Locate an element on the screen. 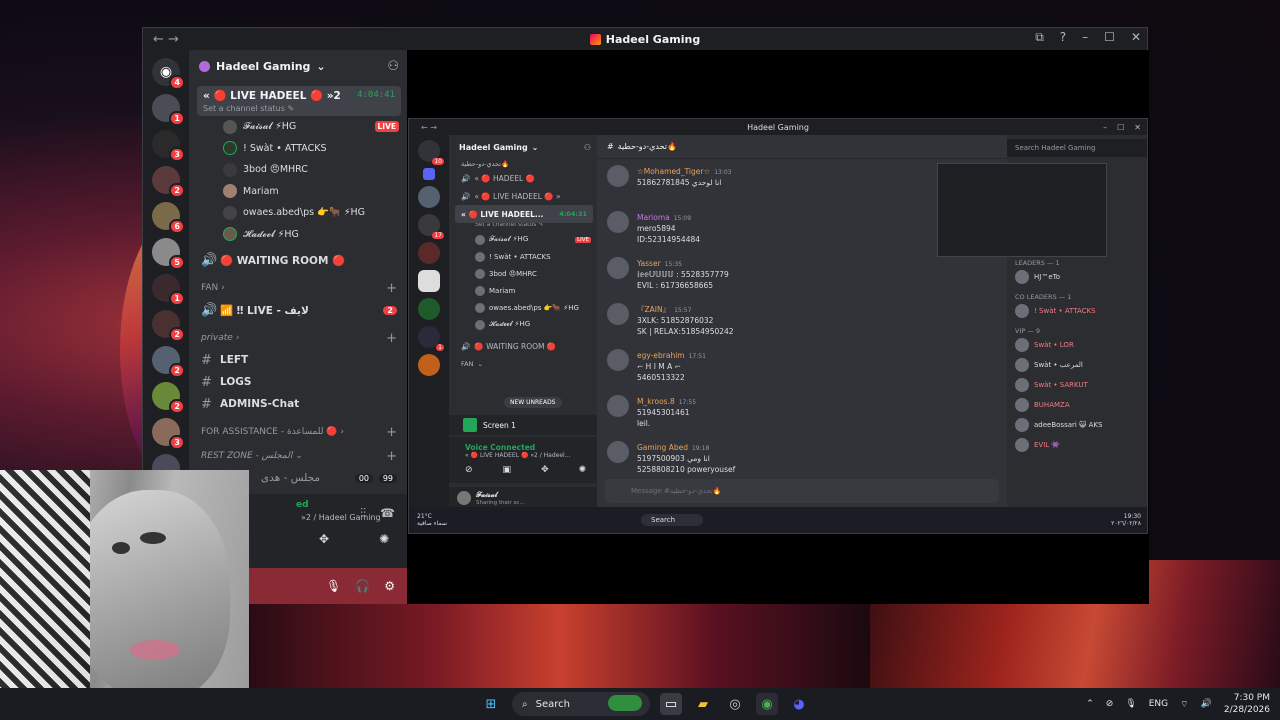  windows-start-icon: ⊞ is located at coordinates (491, 704).